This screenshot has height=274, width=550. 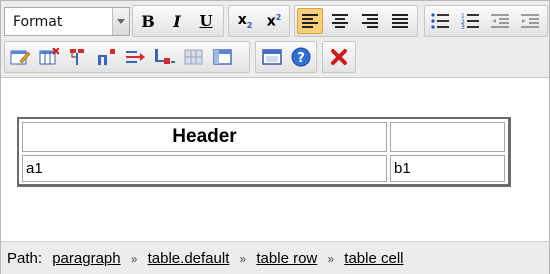 I want to click on align-right-icon, so click(x=370, y=21).